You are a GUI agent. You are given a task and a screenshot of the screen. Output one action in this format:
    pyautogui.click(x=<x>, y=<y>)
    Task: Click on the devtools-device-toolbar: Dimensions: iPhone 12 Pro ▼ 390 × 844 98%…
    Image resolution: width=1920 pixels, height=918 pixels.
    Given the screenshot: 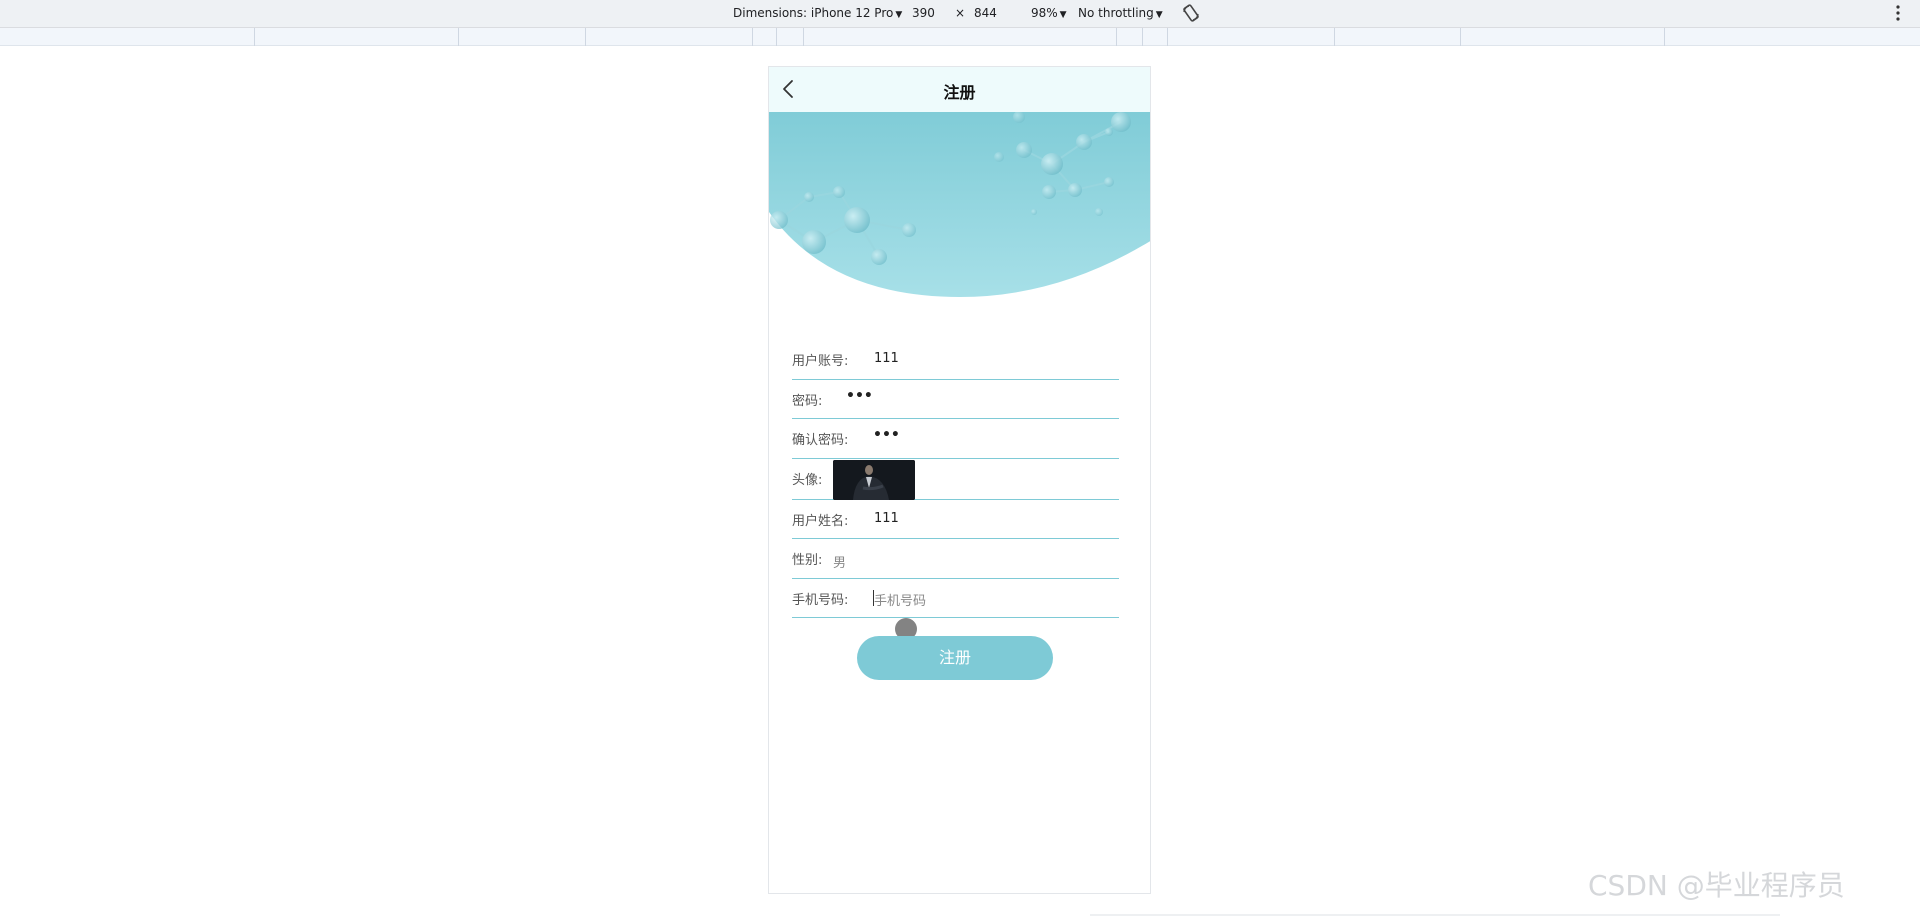 What is the action you would take?
    pyautogui.click(x=960, y=14)
    